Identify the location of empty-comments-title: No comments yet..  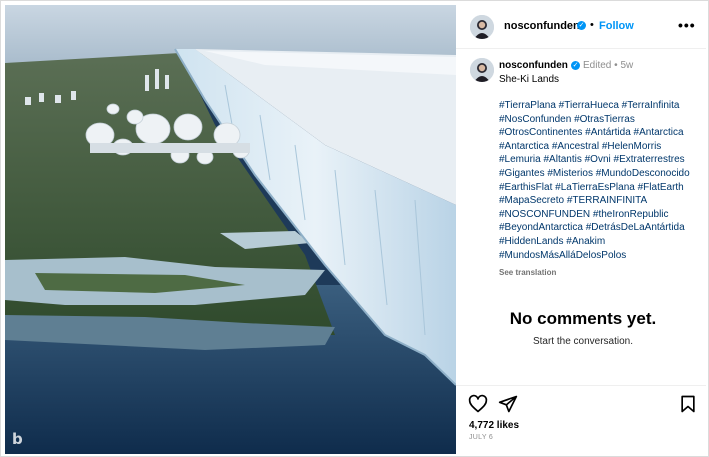
(583, 318).